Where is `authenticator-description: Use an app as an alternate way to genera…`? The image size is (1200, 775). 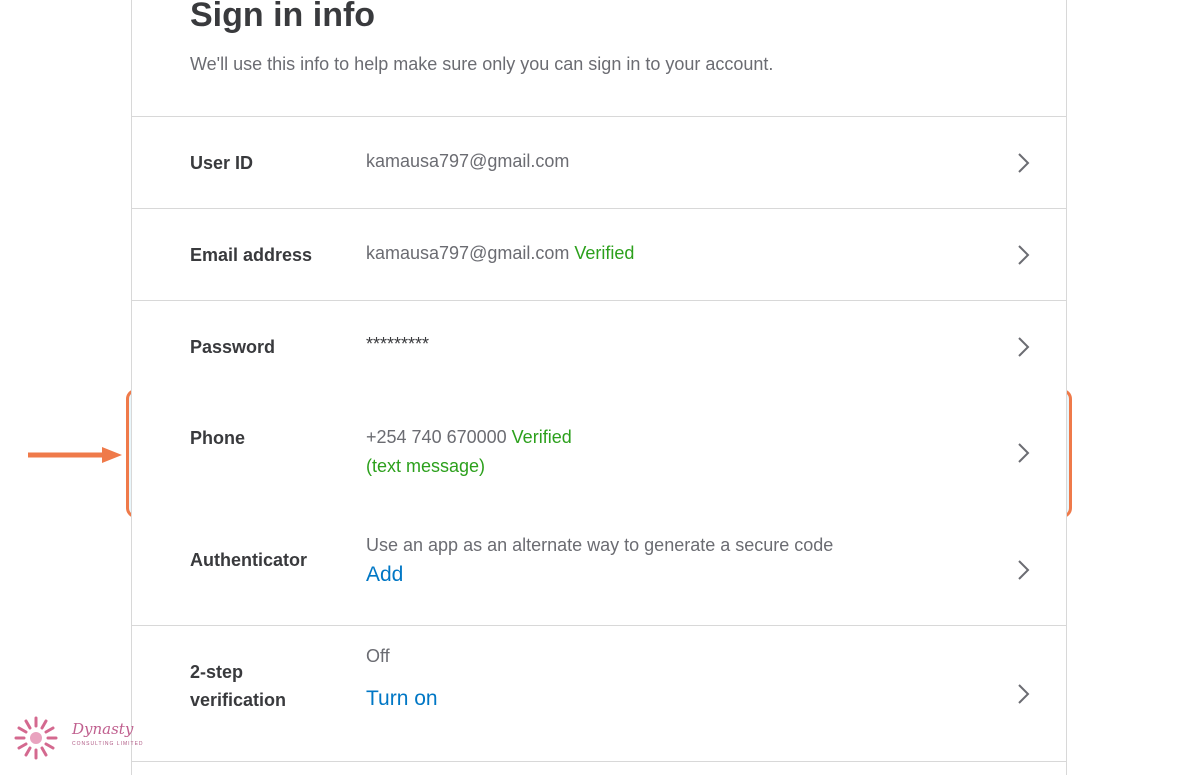
authenticator-description: Use an app as an alternate way to genera… is located at coordinates (600, 545).